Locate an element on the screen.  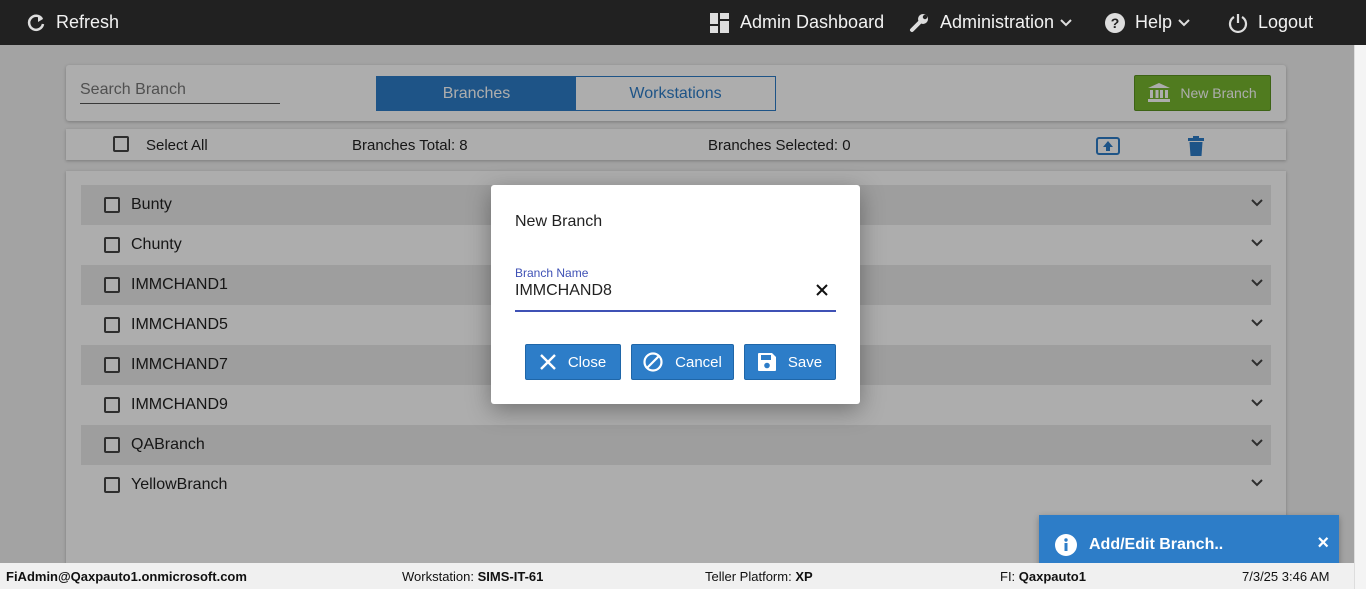
administration-menu: Administration is located at coordinates (990, 22).